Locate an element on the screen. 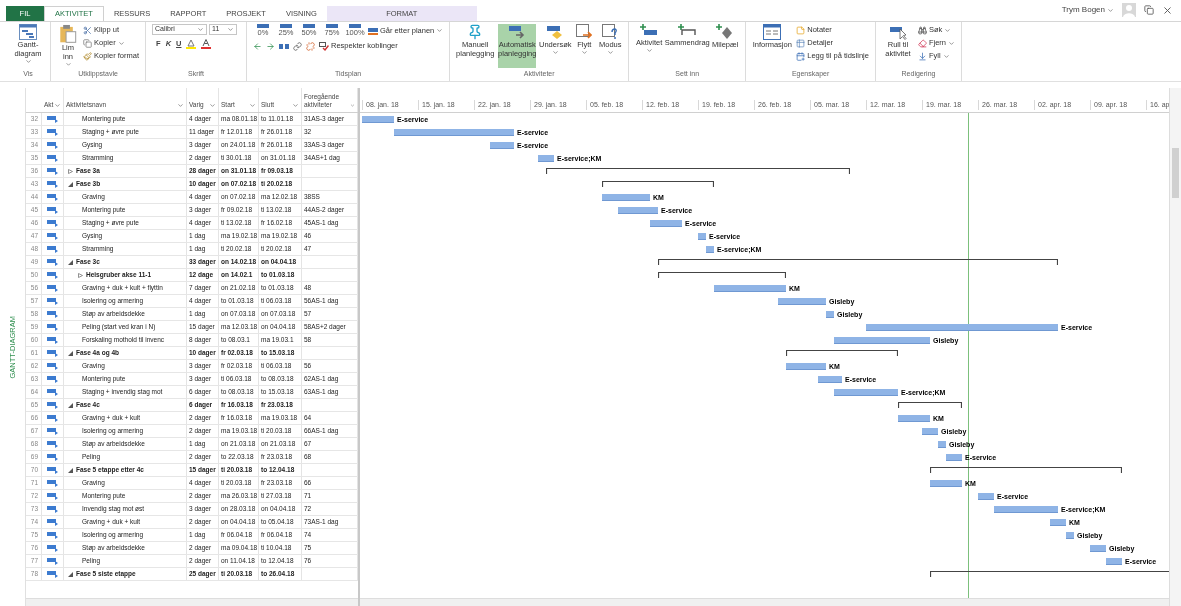 This screenshot has height=606, width=1181. highlight-color-icon is located at coordinates (191, 43).